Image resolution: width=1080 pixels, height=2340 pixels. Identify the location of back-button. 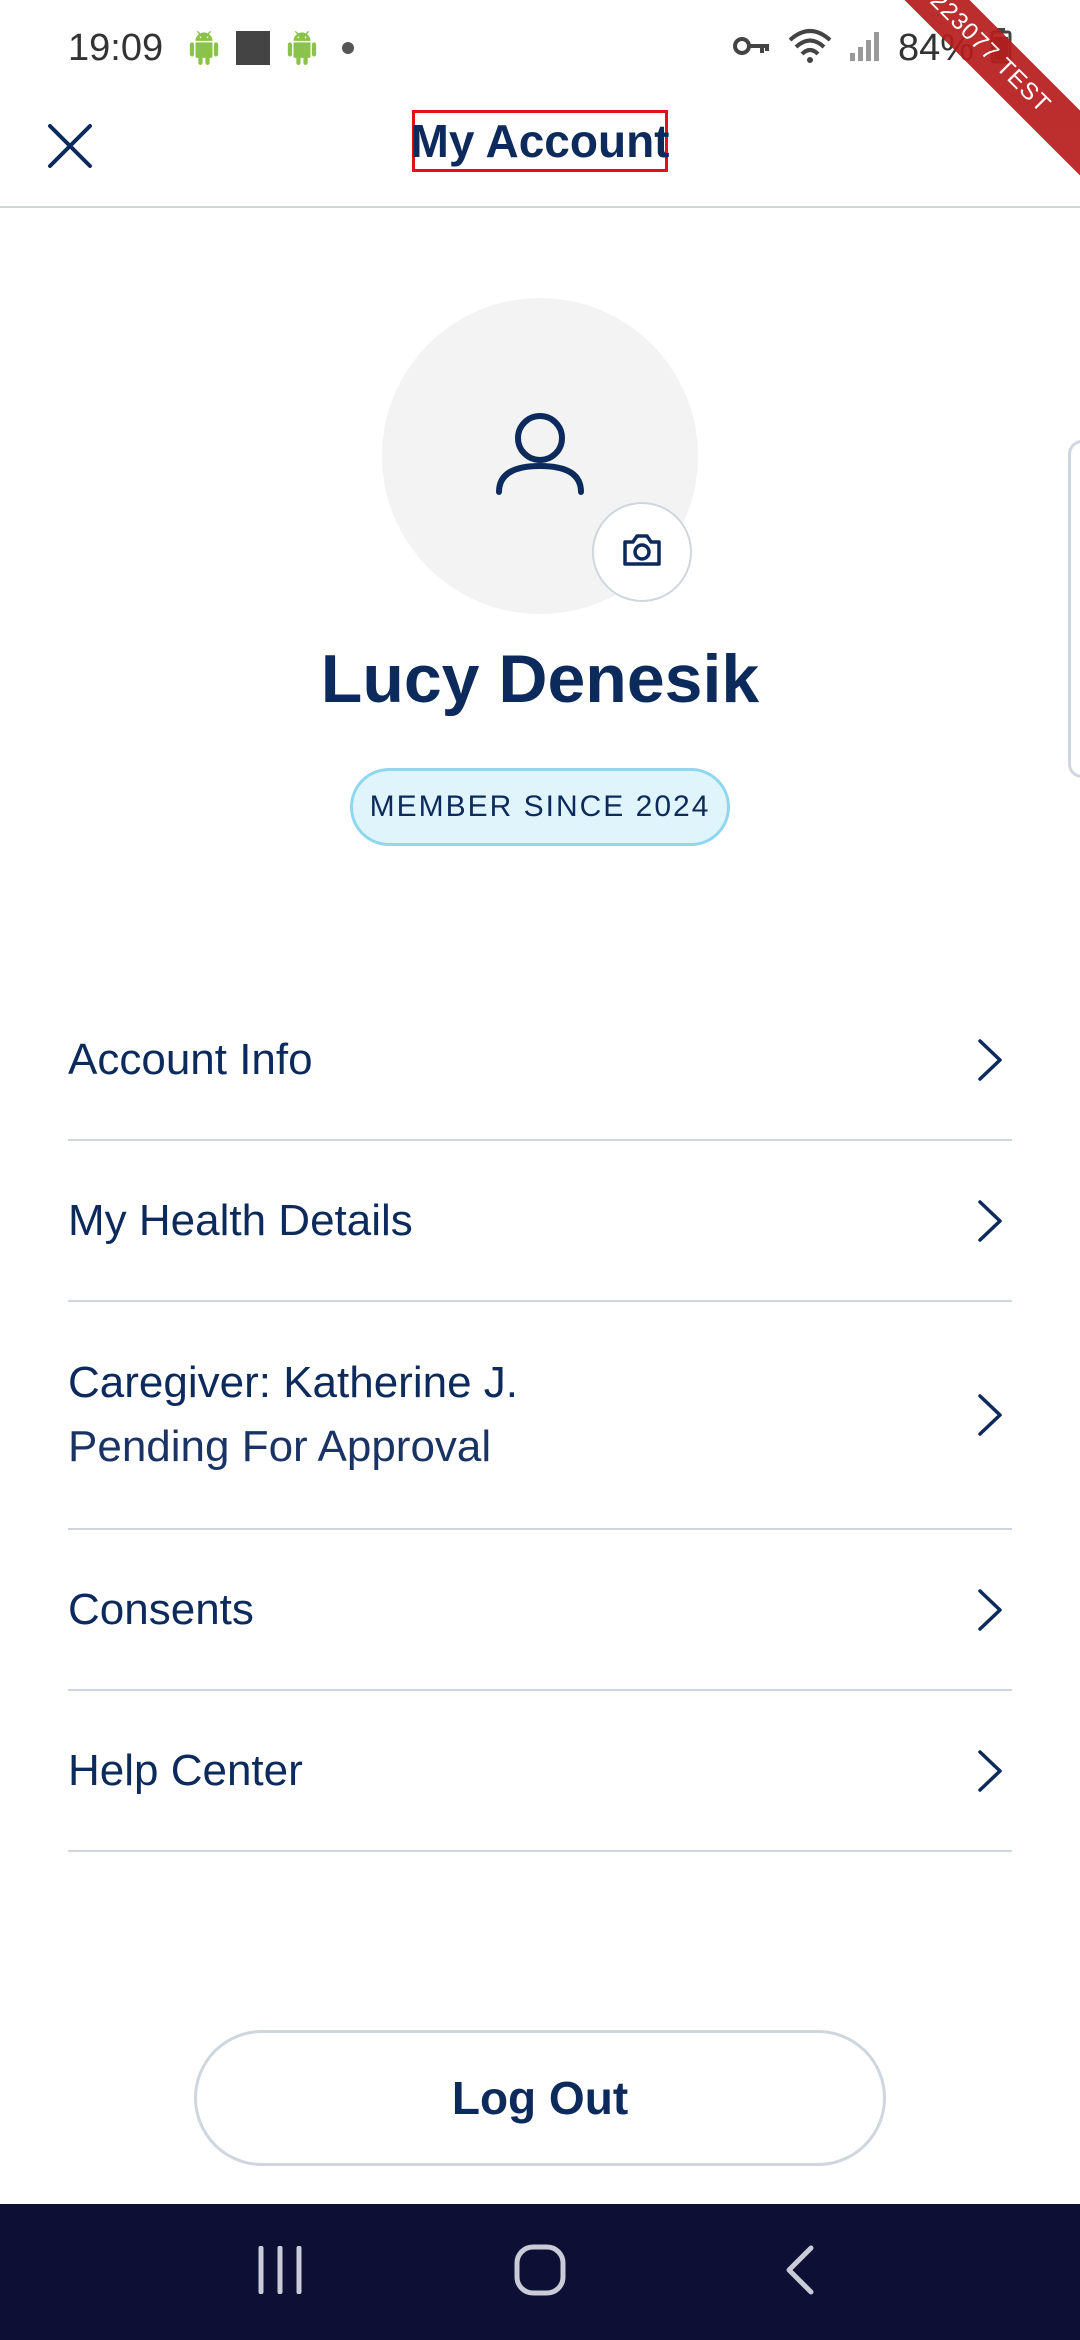
(800, 2272).